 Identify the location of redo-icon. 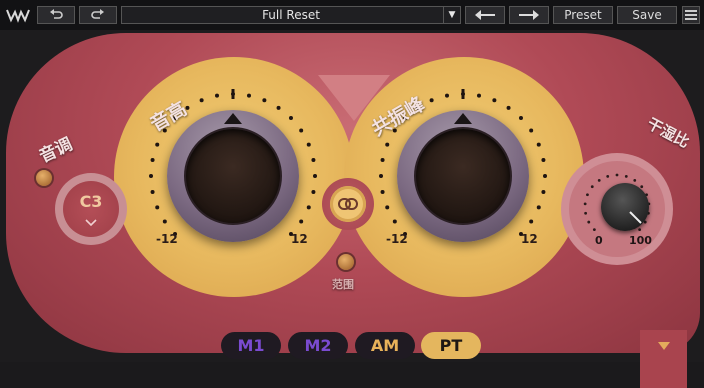
(97, 14).